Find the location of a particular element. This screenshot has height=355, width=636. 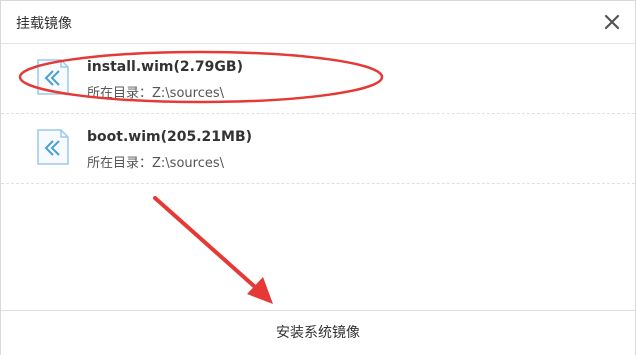

dialog-footer: 安装系统镜像 is located at coordinates (318, 332).